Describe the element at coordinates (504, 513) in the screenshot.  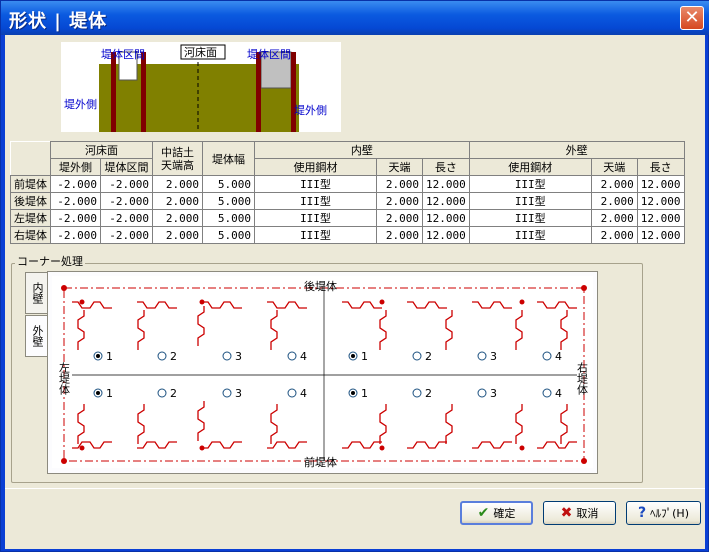
I see `ok-button-label: 確定` at that location.